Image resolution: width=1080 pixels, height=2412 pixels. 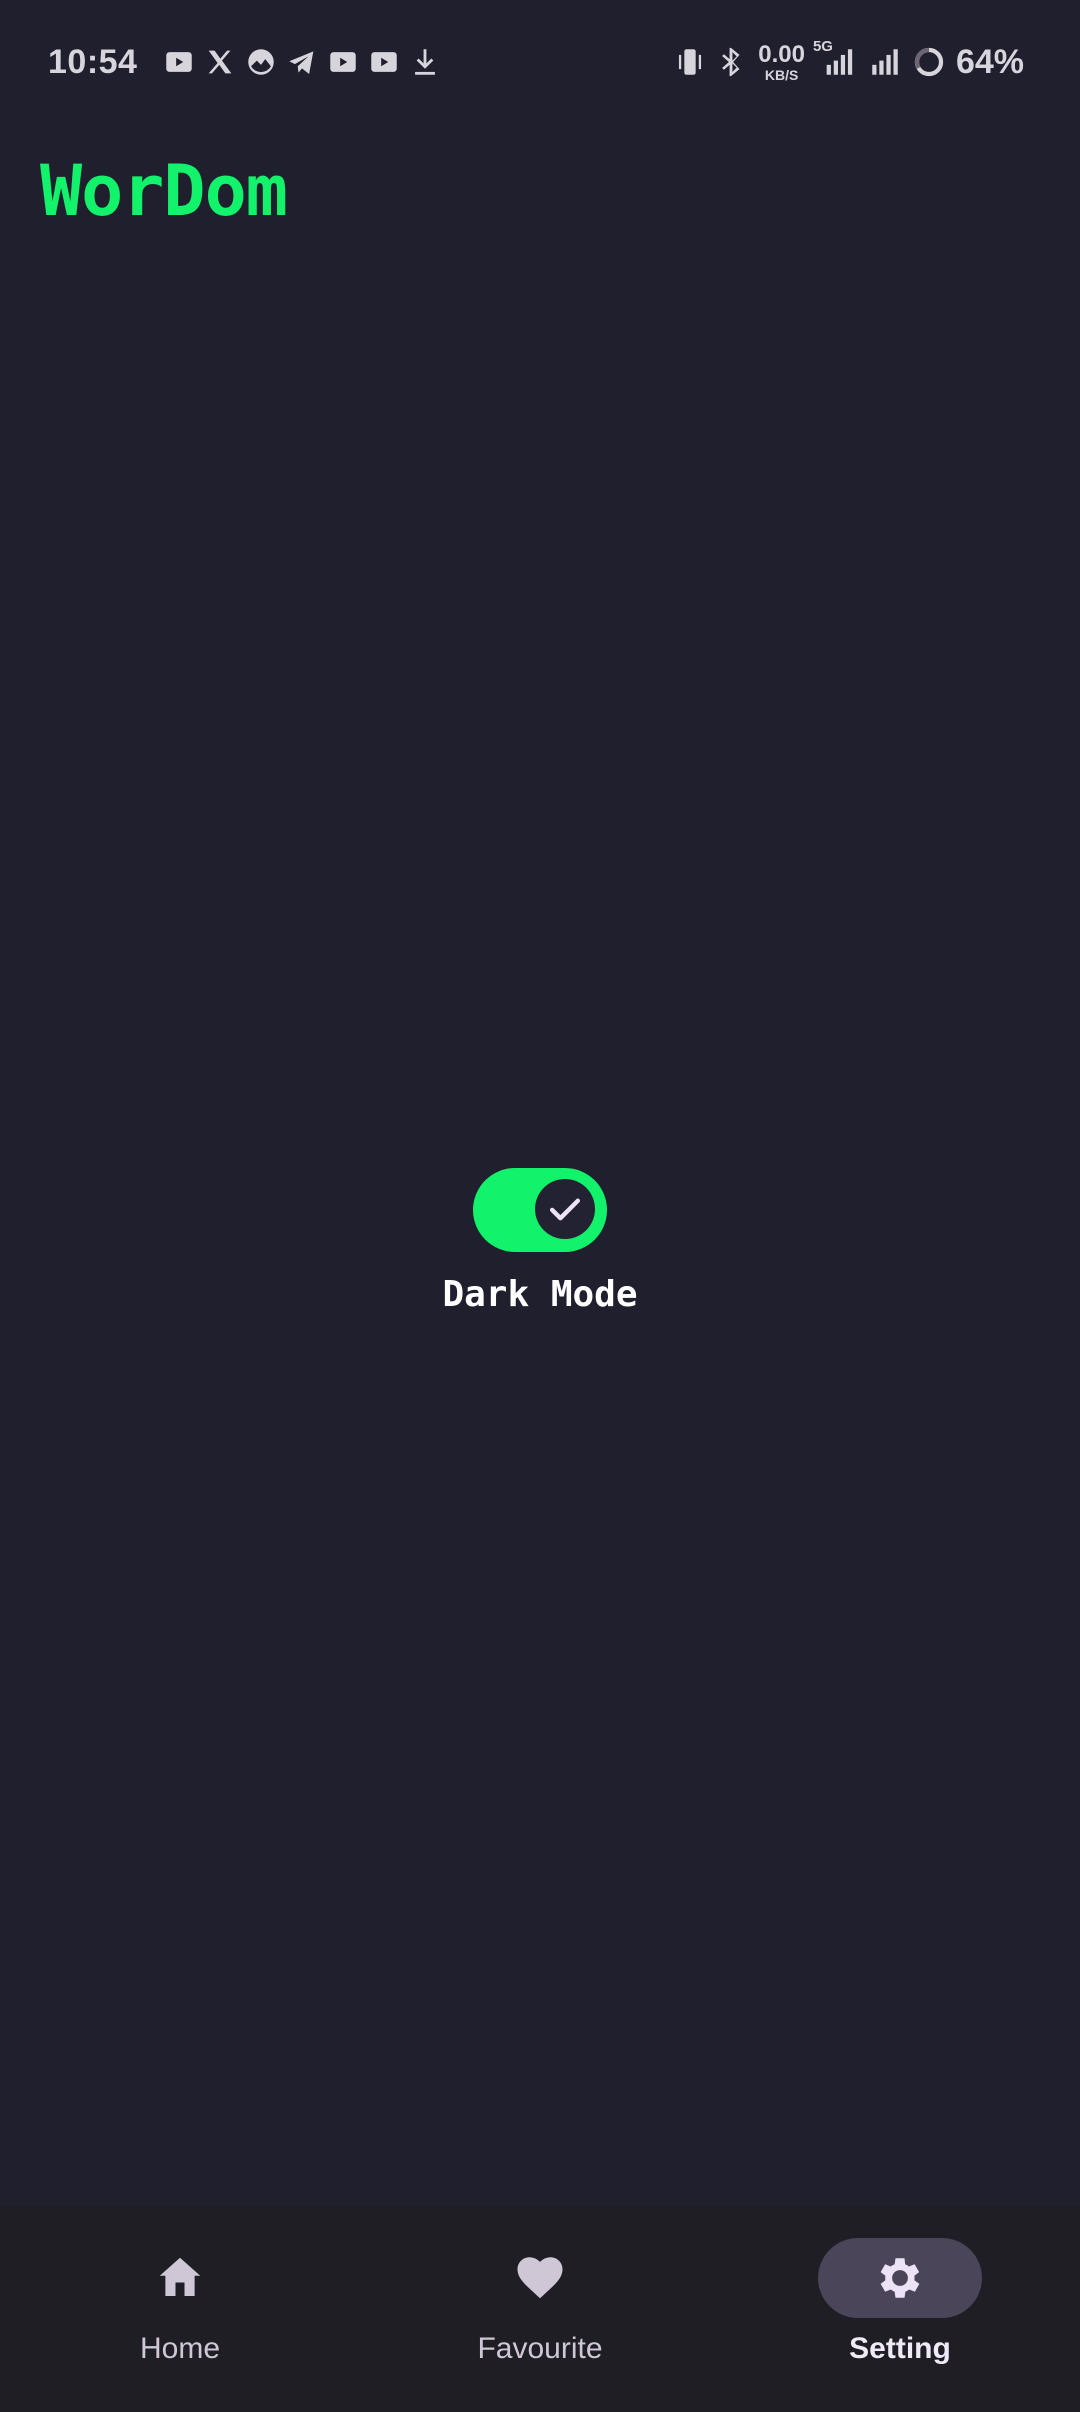 What do you see at coordinates (540, 62) in the screenshot?
I see `status-bar: 10:54 0.00 KB/S 5G 64%` at bounding box center [540, 62].